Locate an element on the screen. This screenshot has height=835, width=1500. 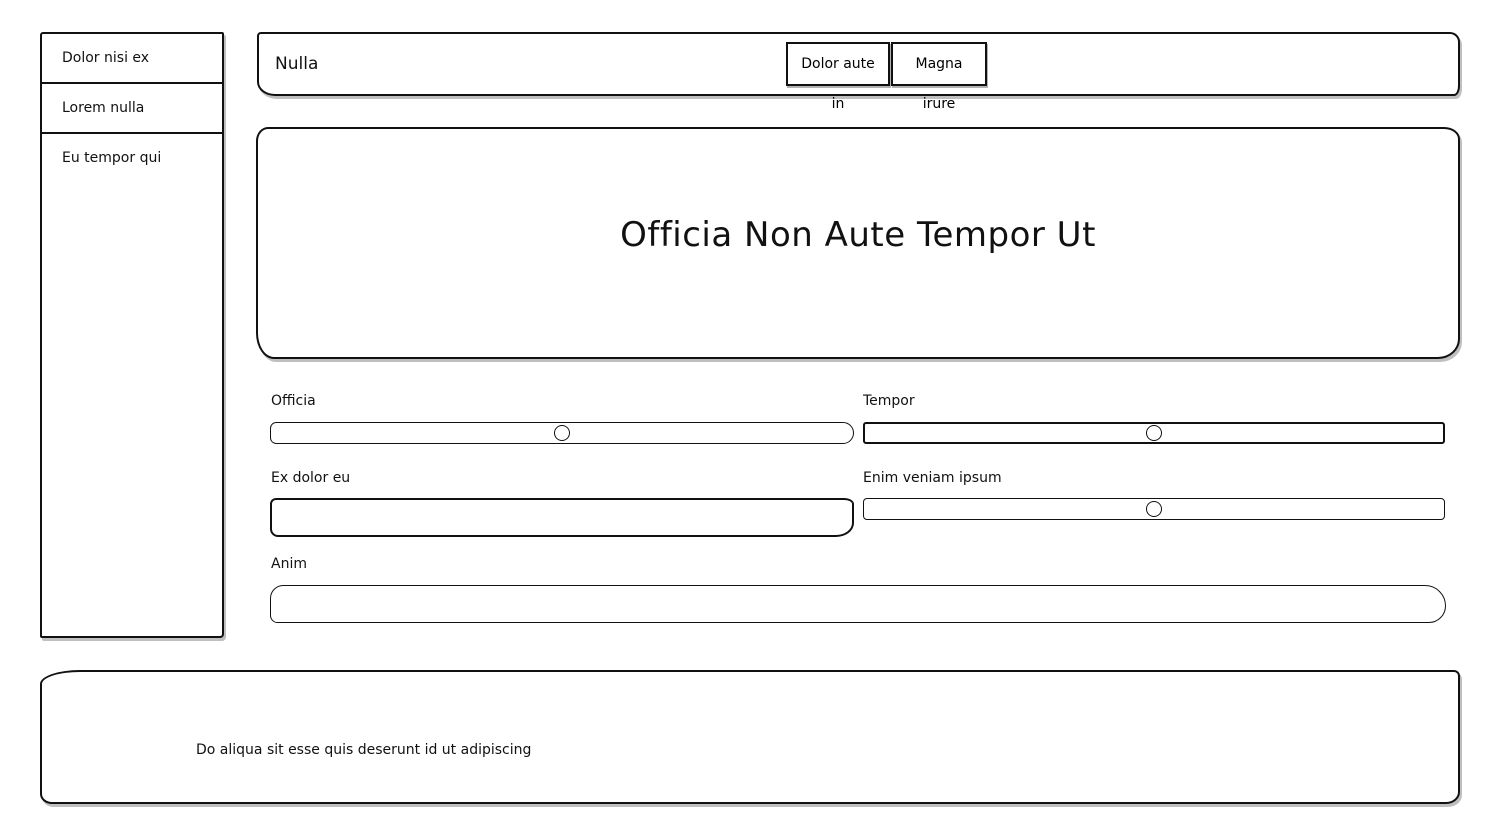
officia-slider-handle is located at coordinates (562, 433).